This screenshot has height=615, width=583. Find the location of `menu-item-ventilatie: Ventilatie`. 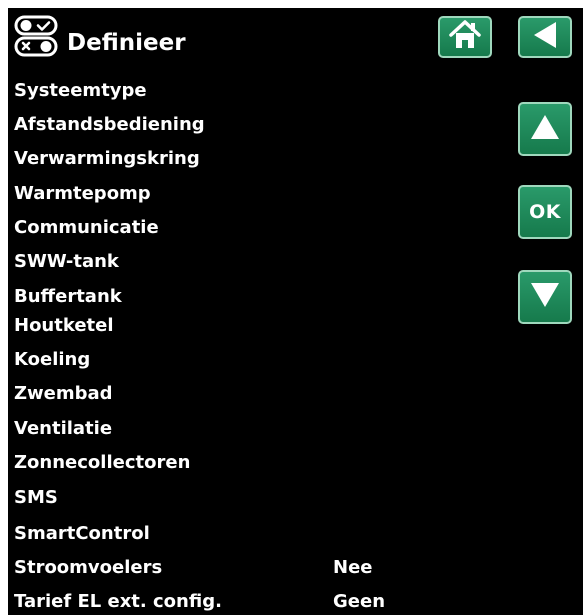

menu-item-ventilatie: Ventilatie is located at coordinates (63, 429).